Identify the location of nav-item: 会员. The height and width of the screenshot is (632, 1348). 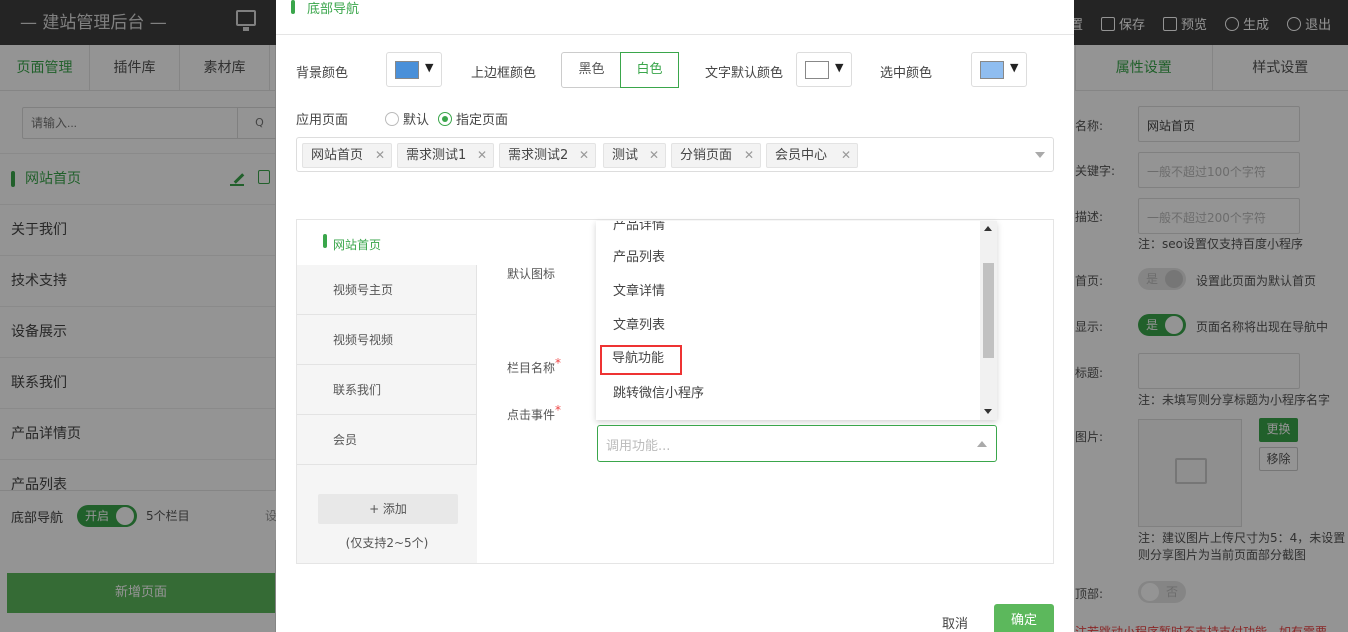
(387, 440).